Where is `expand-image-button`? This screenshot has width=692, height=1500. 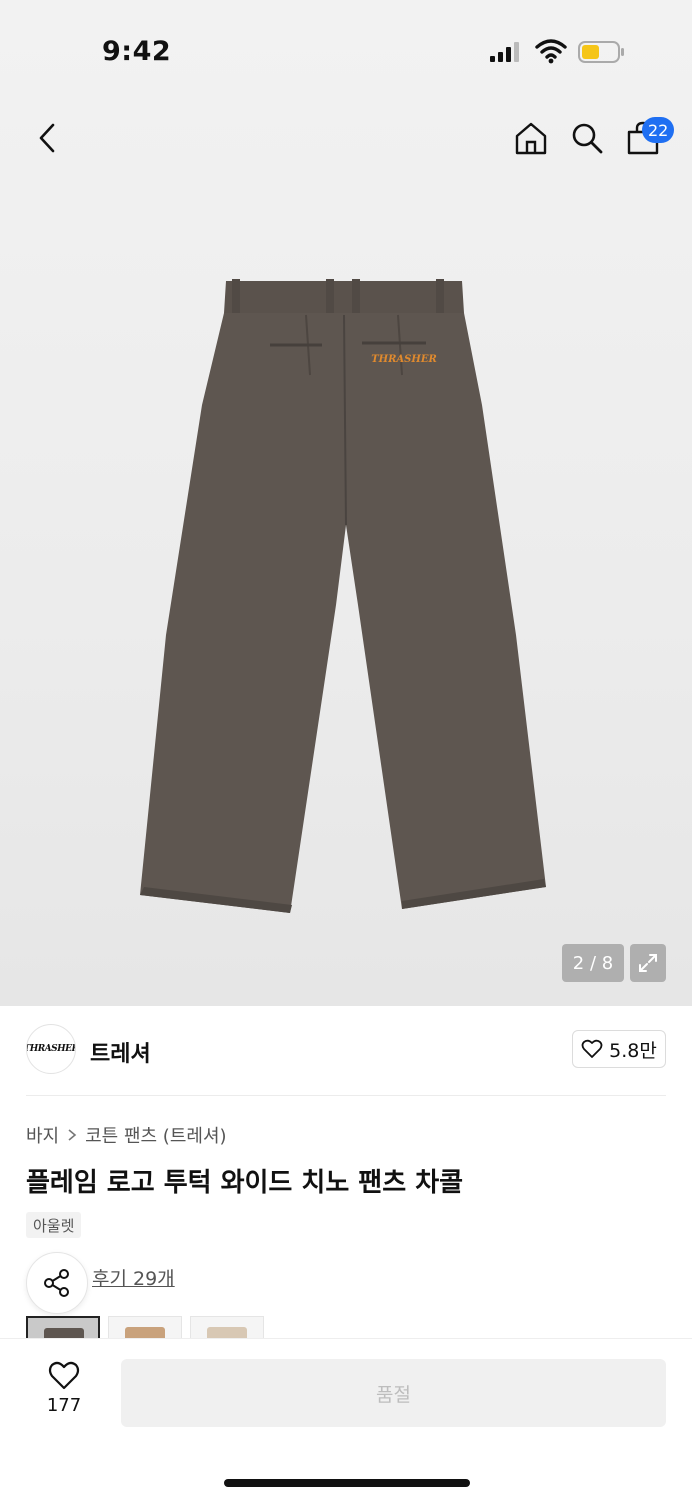
expand-image-button is located at coordinates (648, 963).